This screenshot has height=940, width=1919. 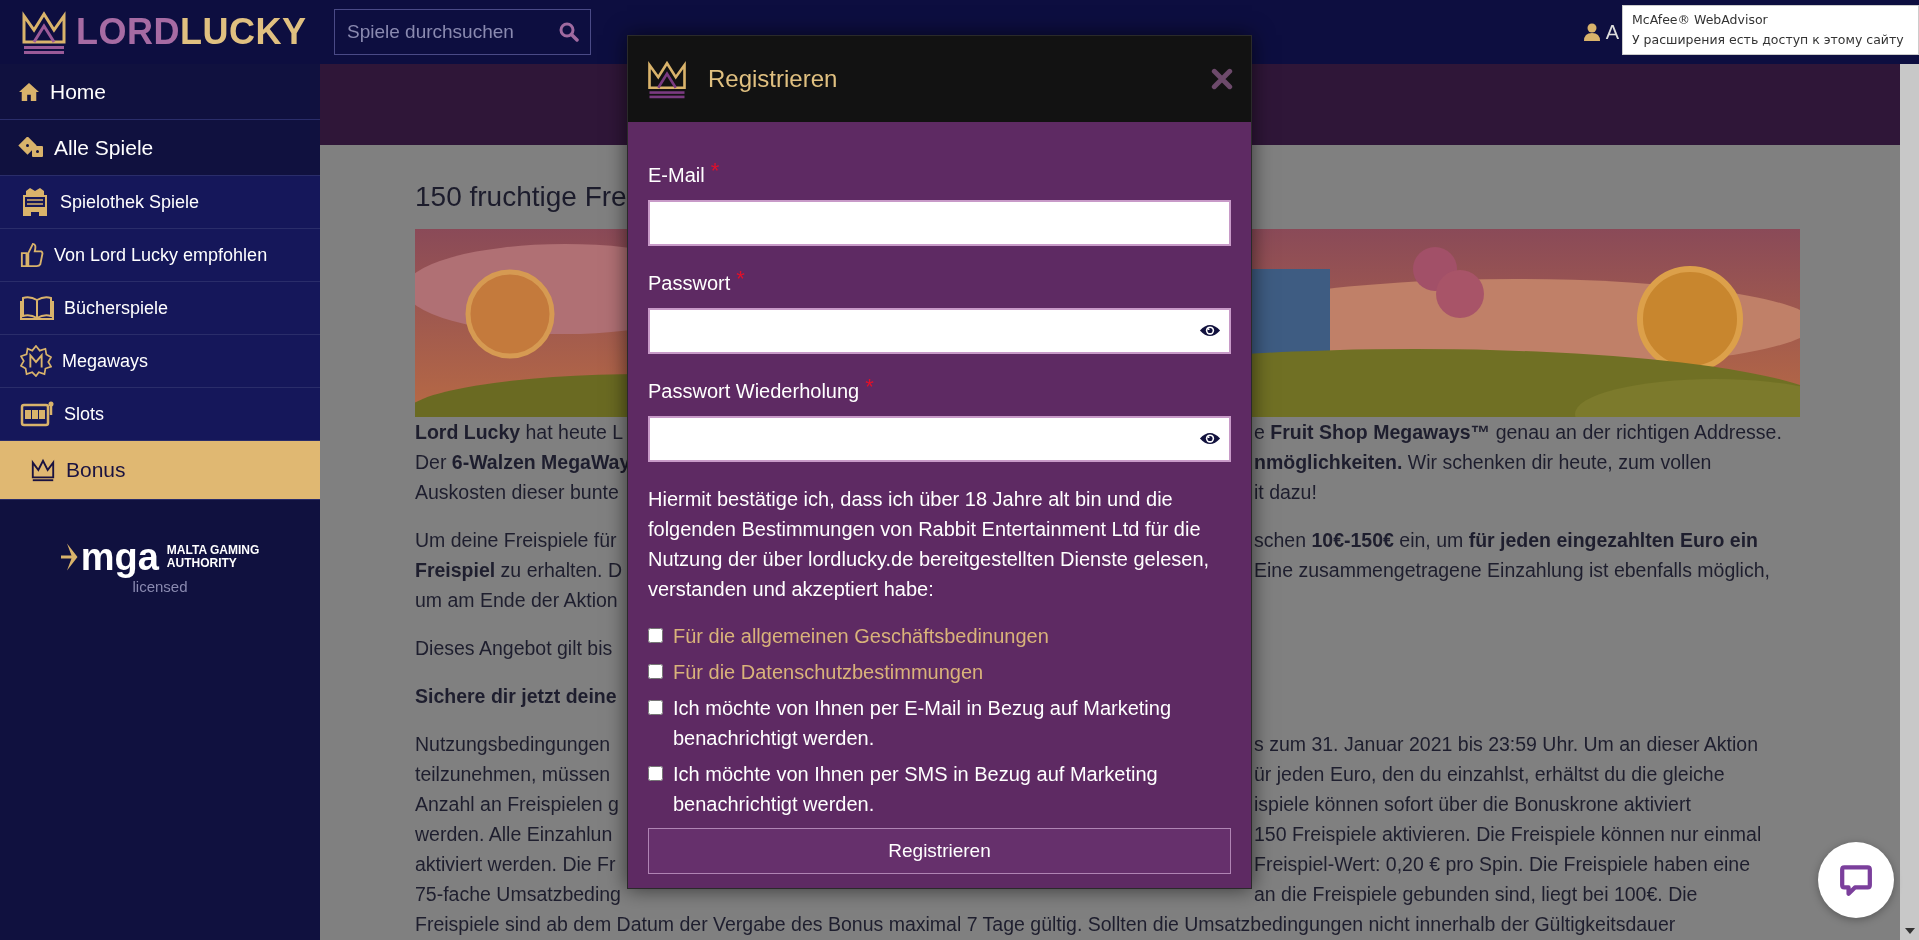 What do you see at coordinates (1472, 804) in the screenshot?
I see `paragraph-text: ispiele können sofort über die Bonuskrone aktiviert` at bounding box center [1472, 804].